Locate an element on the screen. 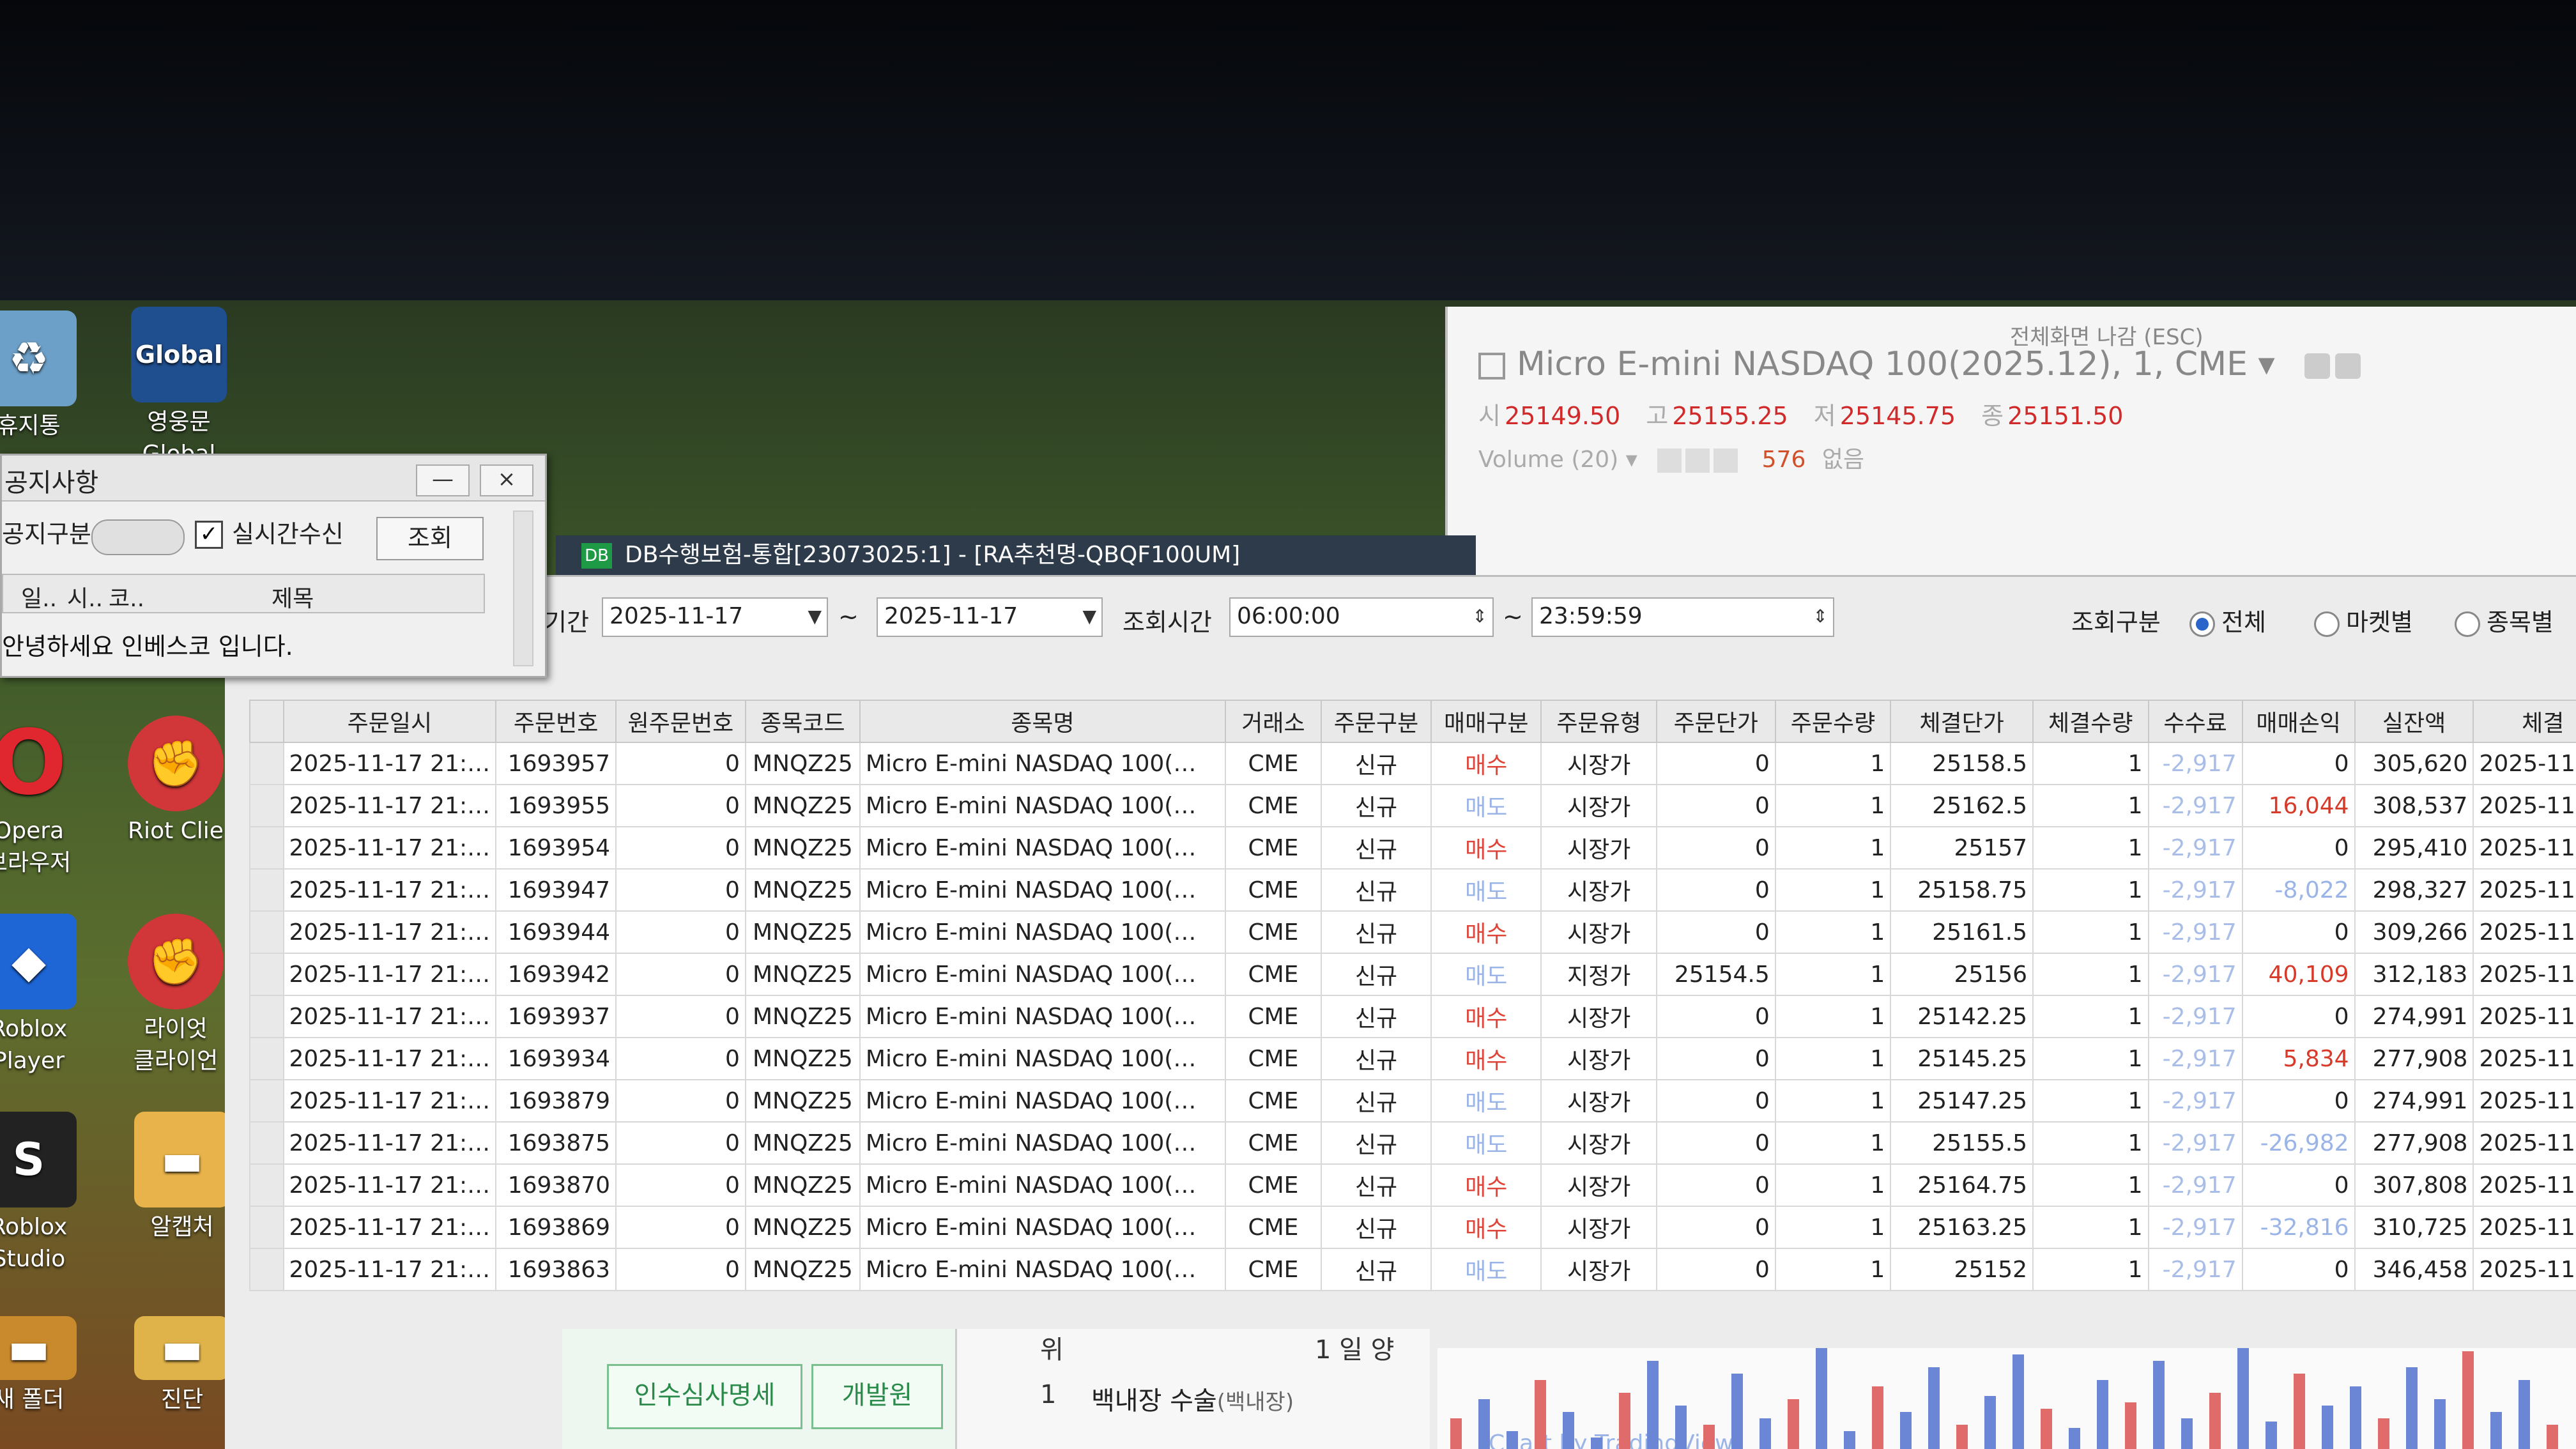  column-header: 수수료 is located at coordinates (2195, 721).